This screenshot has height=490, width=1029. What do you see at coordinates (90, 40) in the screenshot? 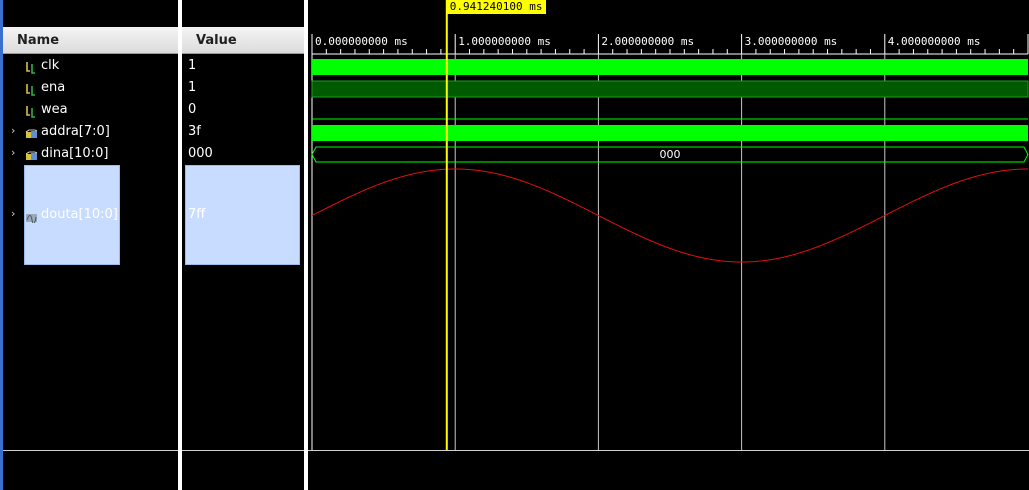
I see `name-column-header: Name` at bounding box center [90, 40].